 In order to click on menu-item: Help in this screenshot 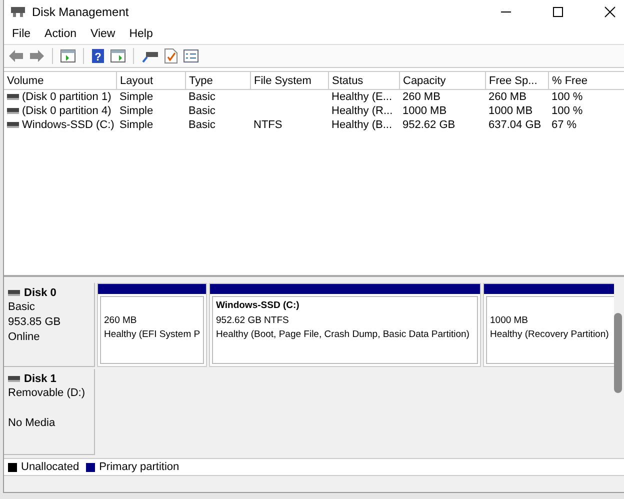, I will do `click(141, 34)`.